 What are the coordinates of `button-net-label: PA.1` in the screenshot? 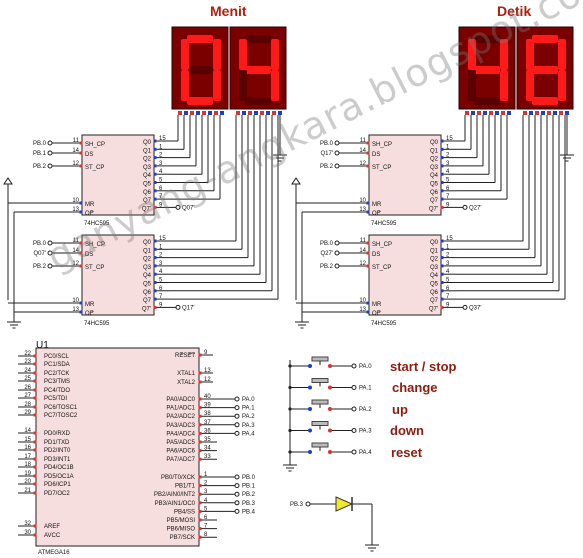 It's located at (365, 389).